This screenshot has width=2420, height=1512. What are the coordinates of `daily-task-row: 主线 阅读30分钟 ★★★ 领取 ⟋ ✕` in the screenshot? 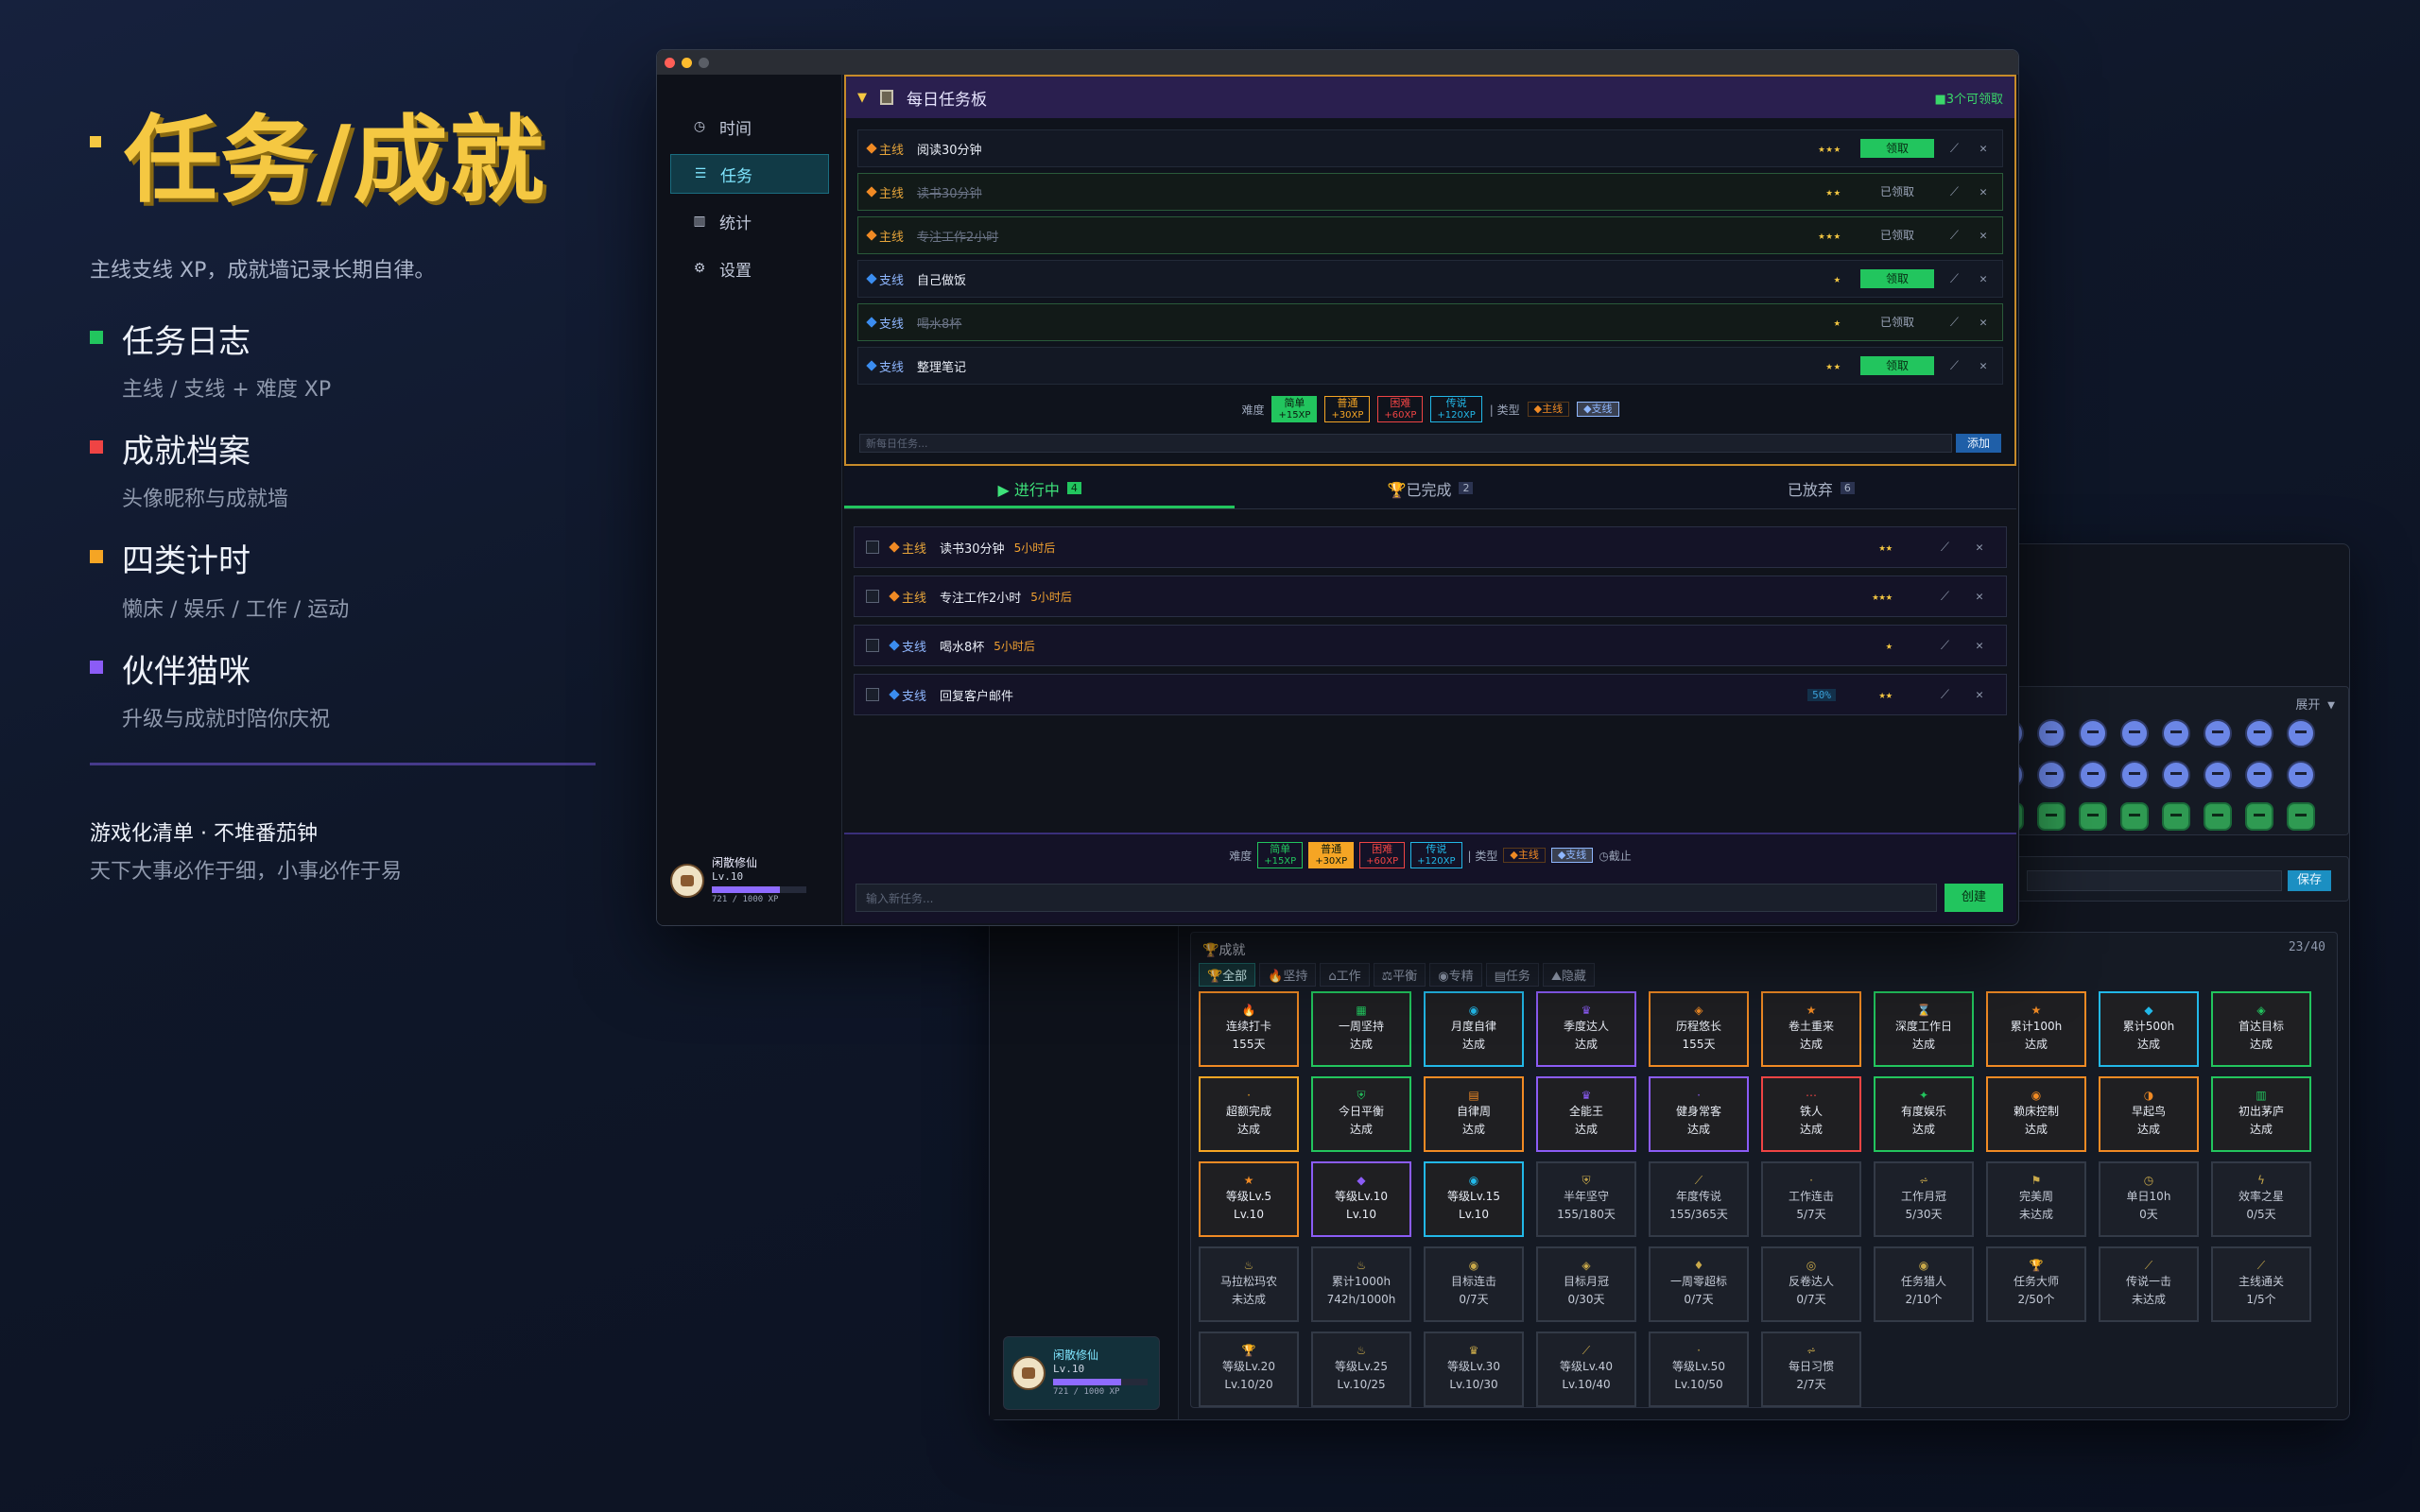 It's located at (1430, 148).